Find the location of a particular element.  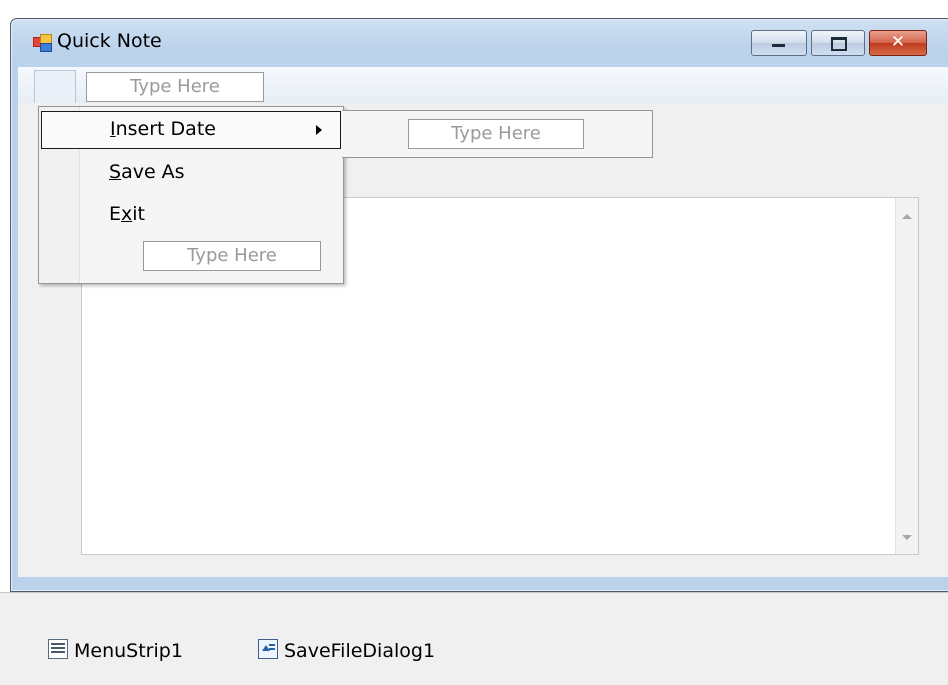

close-icon: ✕ is located at coordinates (898, 42).